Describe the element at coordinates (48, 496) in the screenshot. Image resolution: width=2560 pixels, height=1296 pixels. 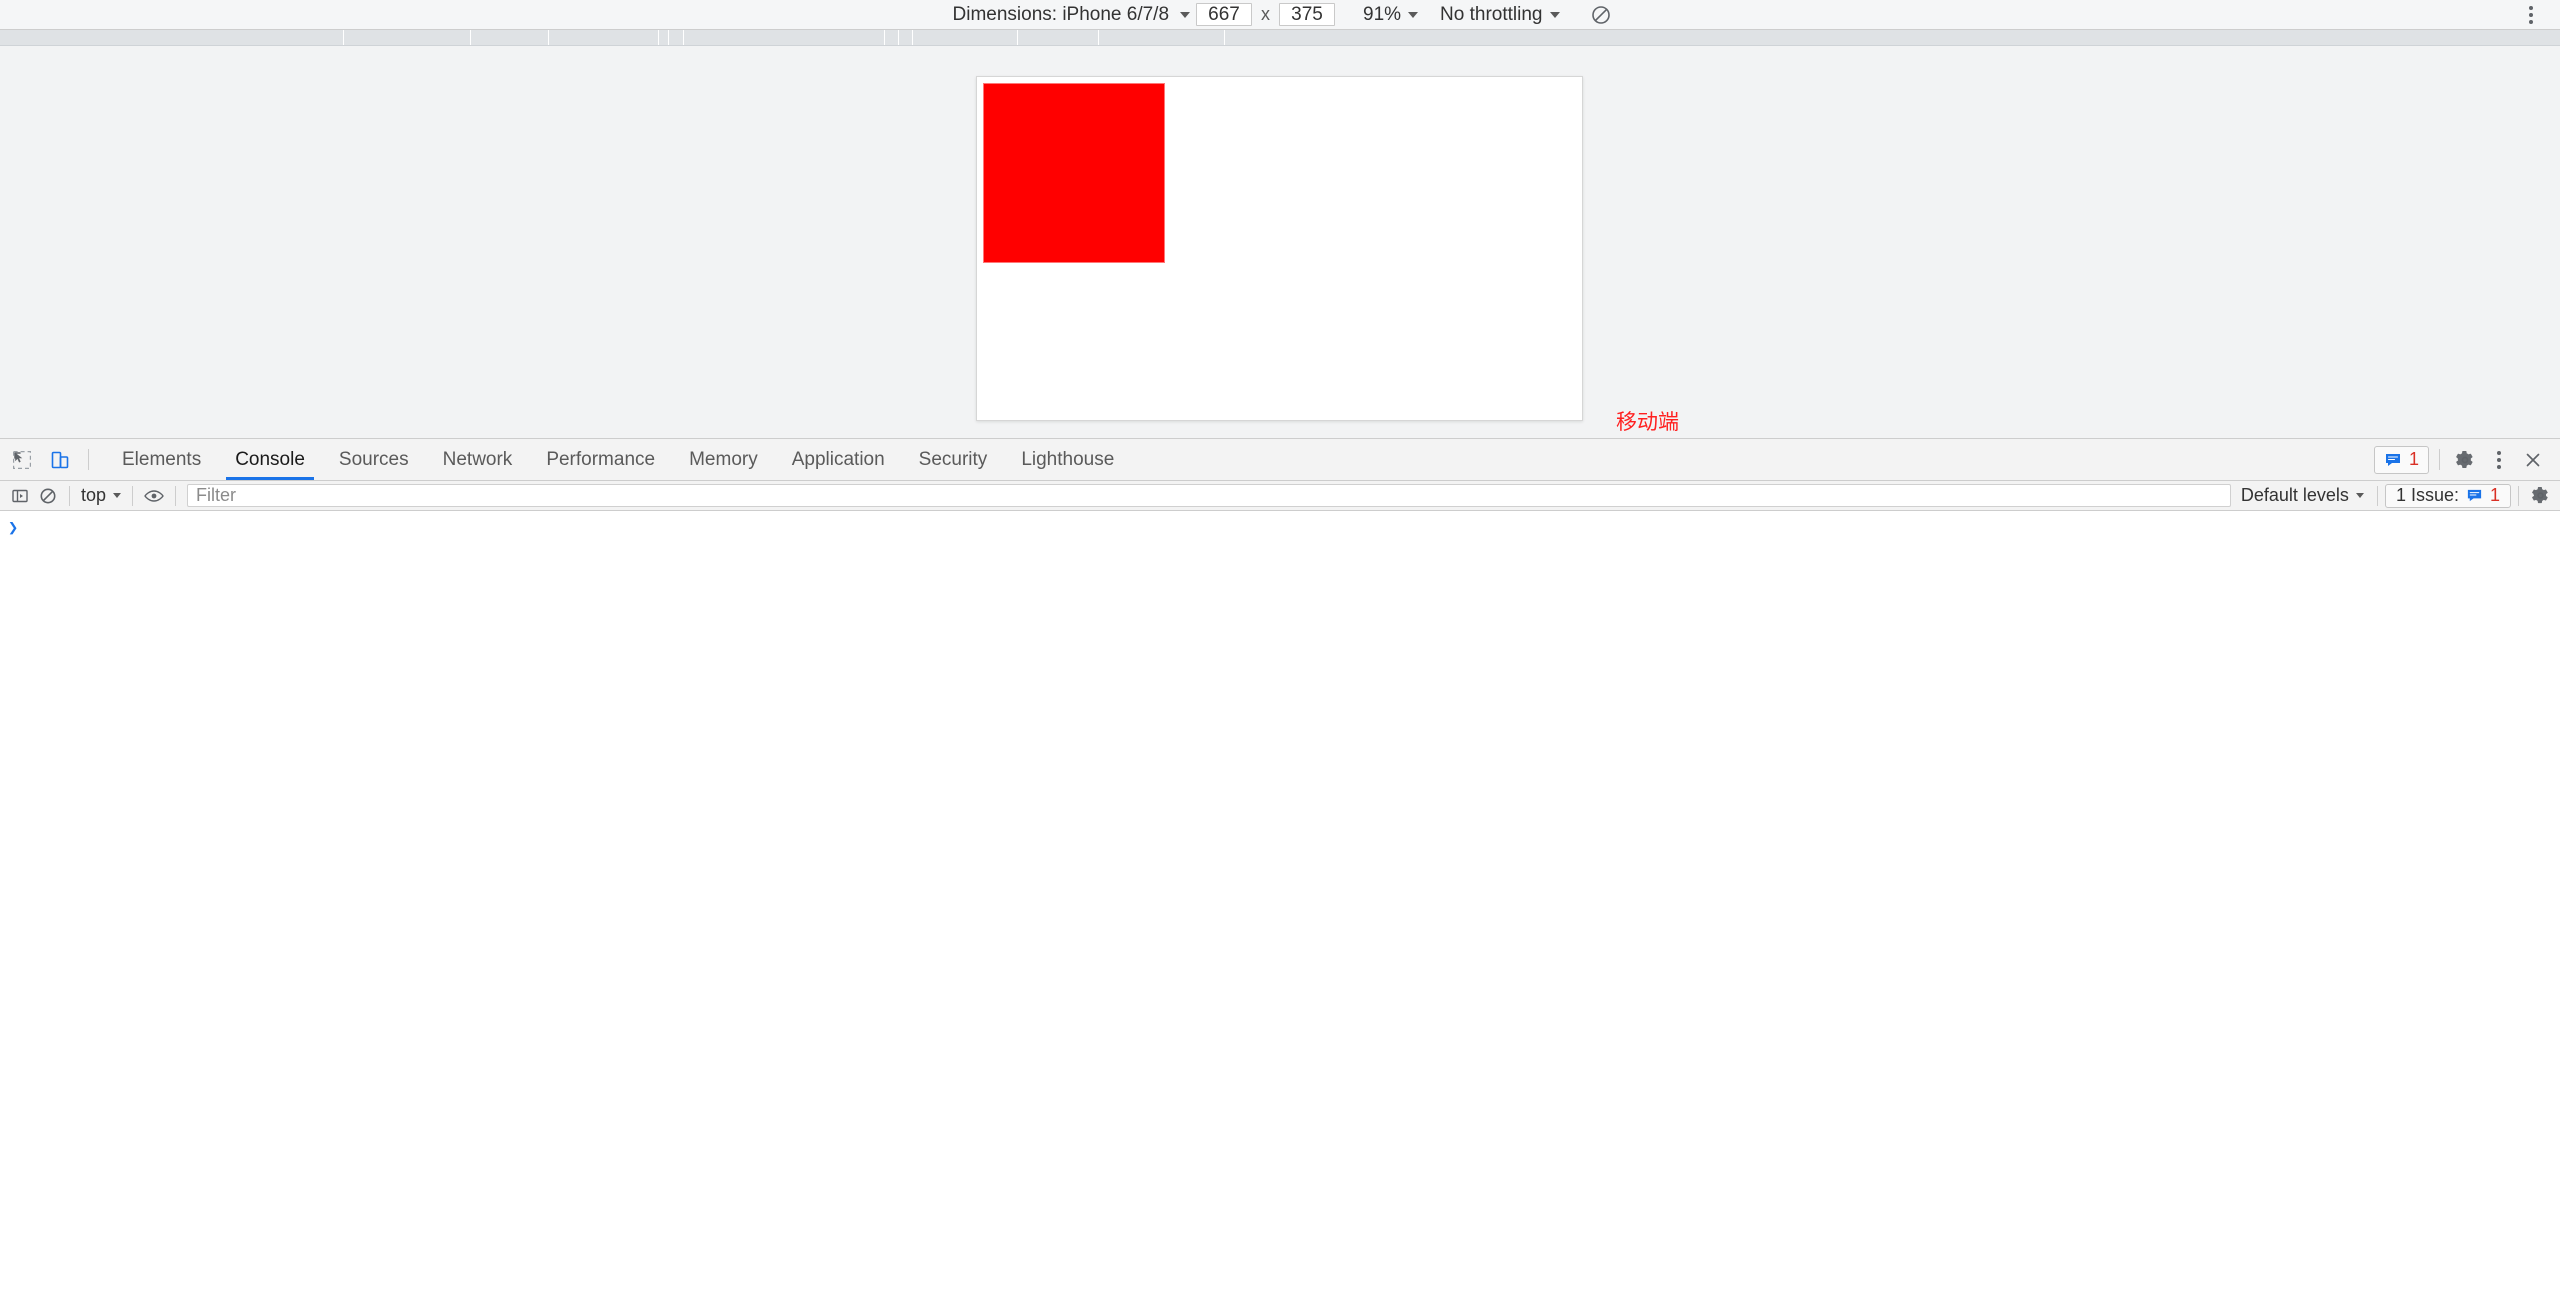
I see `clear-console-icon` at that location.